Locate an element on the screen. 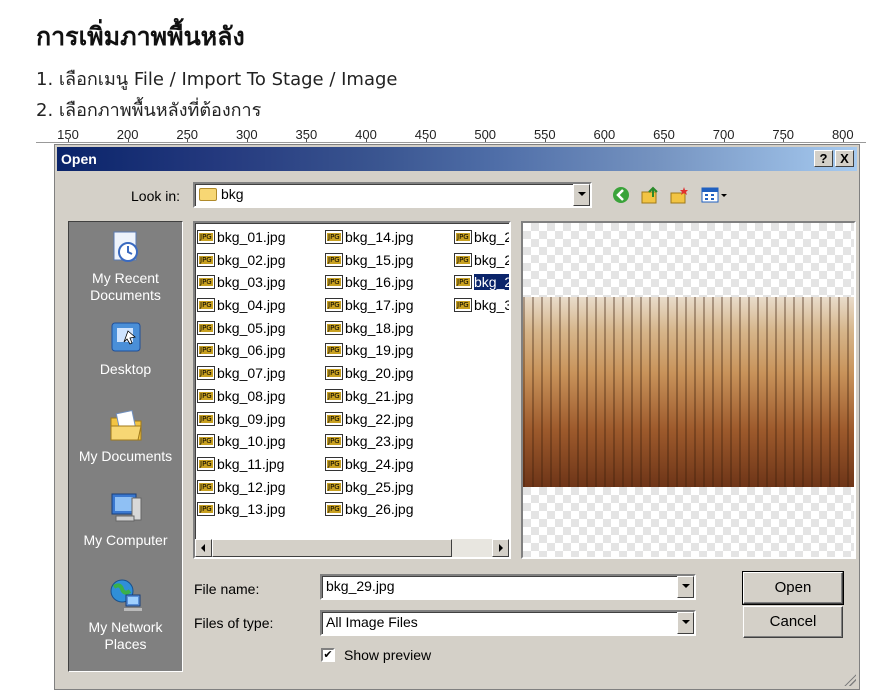  file-item: bkg_12.jpg is located at coordinates (241, 488).